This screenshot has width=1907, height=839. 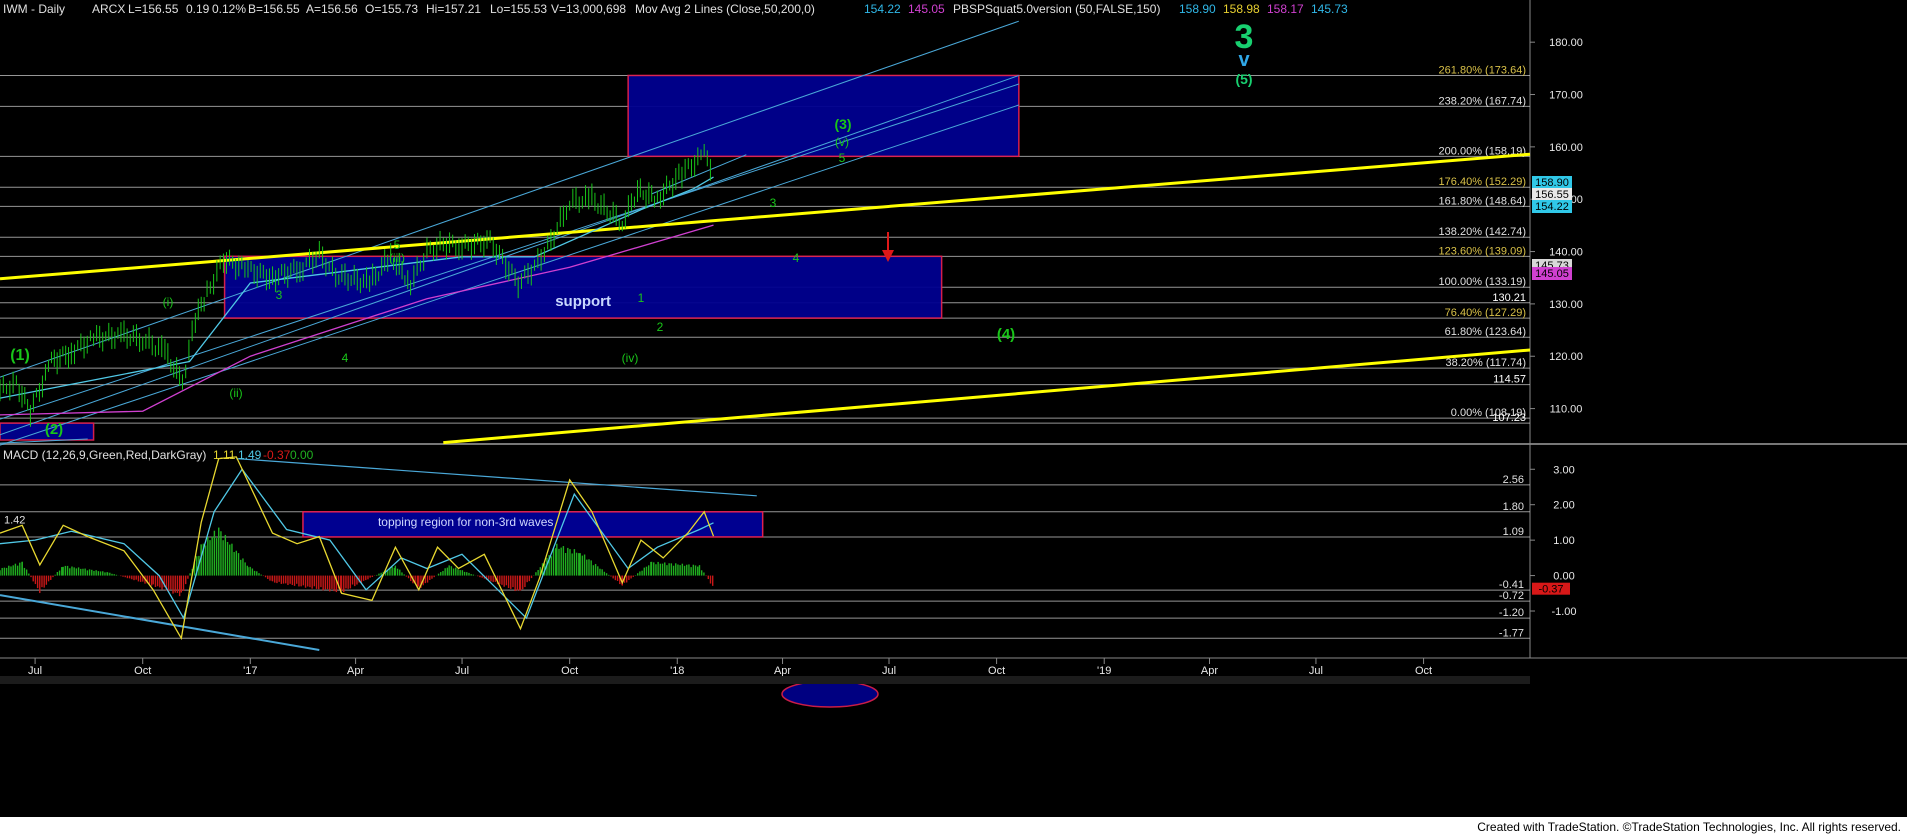 What do you see at coordinates (1104, 671) in the screenshot?
I see `x-tick-label: '19` at bounding box center [1104, 671].